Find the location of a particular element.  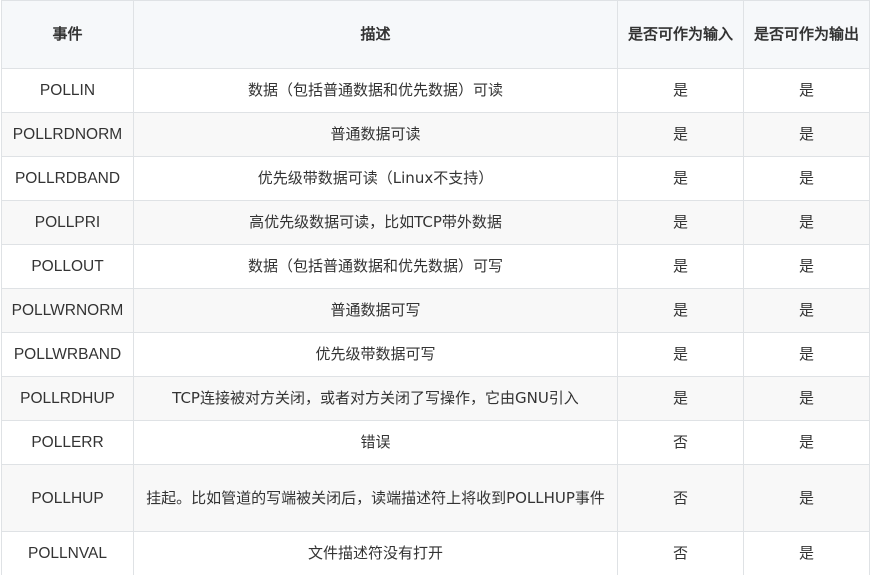

table-row: POLLOUT 数据（包括普通数据和优先数据）可写 是 是 is located at coordinates (435, 266).